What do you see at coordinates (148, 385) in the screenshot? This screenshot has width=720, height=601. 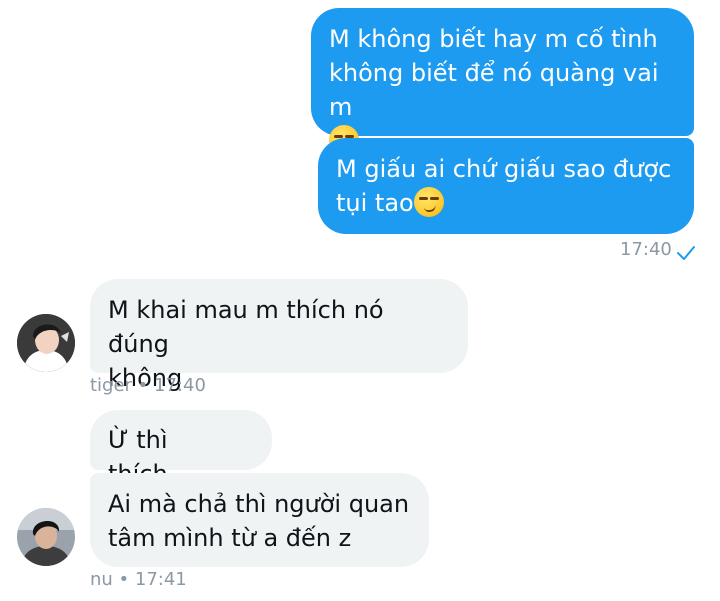 I see `sender-name-timestamp: tiger • 17:40` at bounding box center [148, 385].